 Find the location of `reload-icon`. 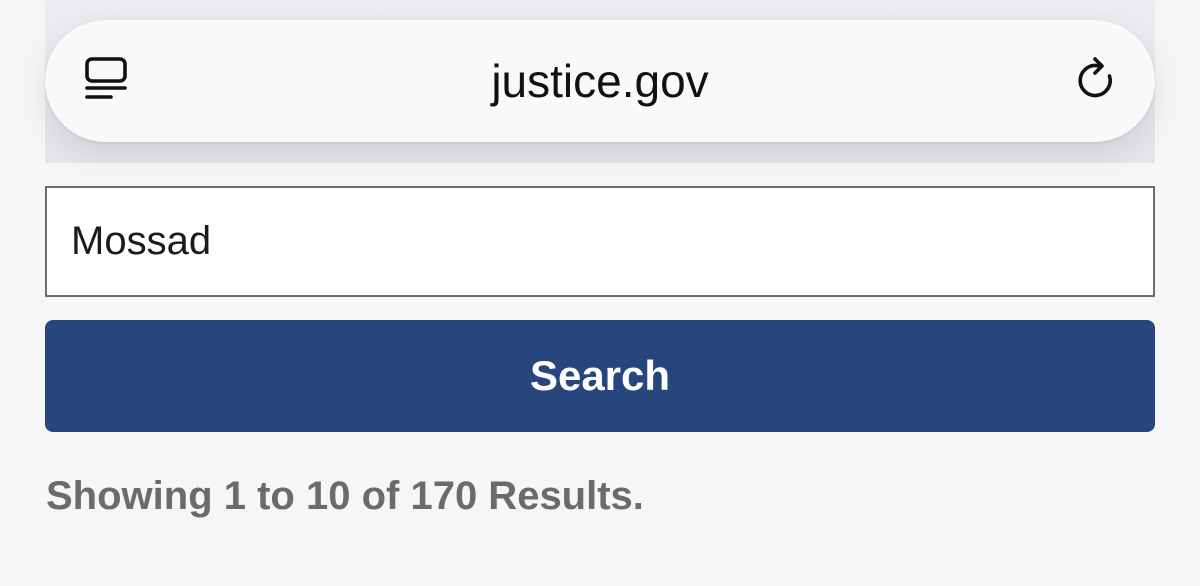

reload-icon is located at coordinates (1097, 82).